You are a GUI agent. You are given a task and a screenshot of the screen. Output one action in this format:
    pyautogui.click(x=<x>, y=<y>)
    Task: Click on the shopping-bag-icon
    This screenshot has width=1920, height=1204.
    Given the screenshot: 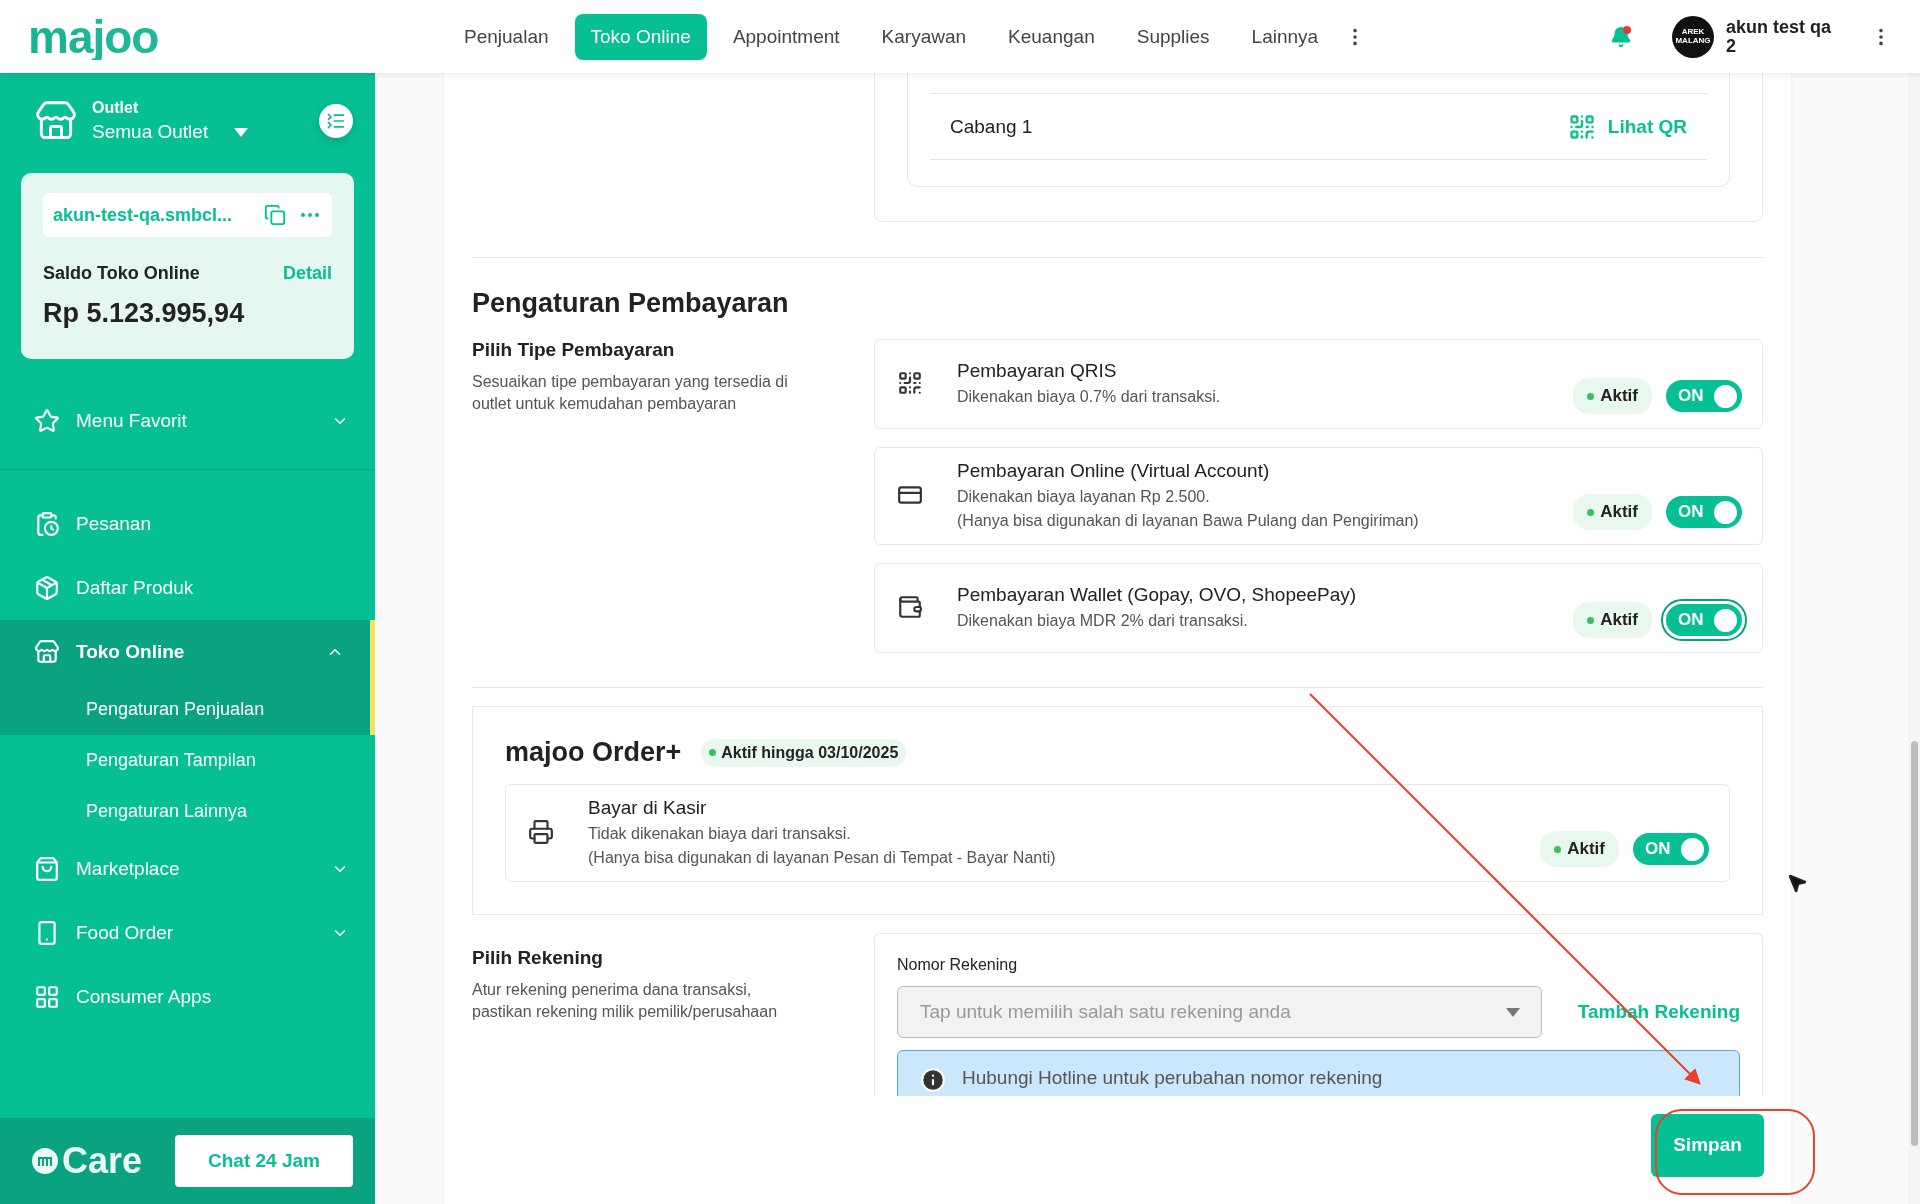 What is the action you would take?
    pyautogui.click(x=47, y=869)
    